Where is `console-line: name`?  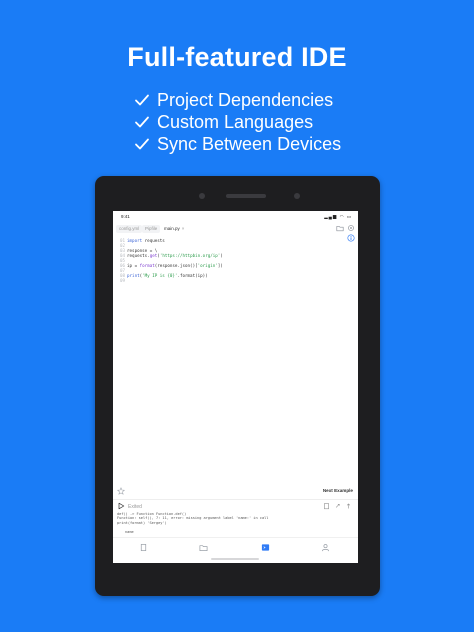 console-line: name is located at coordinates (129, 531).